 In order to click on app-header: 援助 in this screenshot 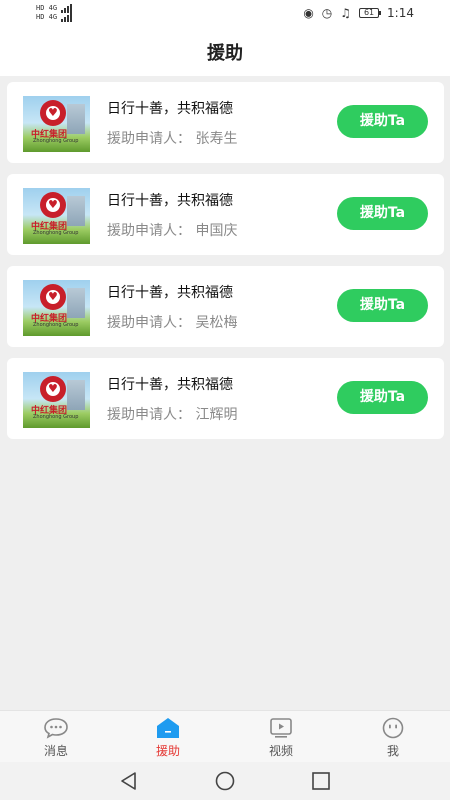, I will do `click(225, 52)`.